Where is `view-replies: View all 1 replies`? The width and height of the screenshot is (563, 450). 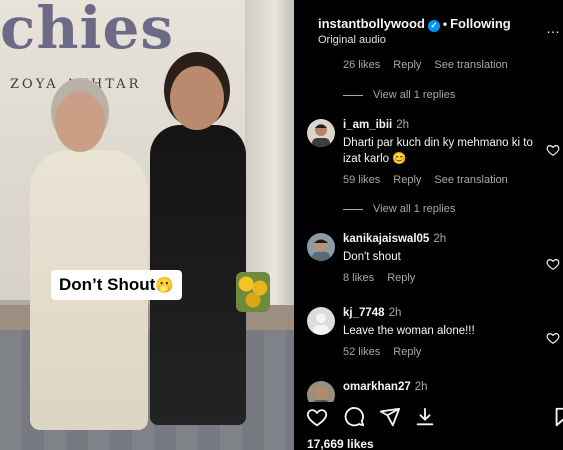
view-replies: View all 1 replies is located at coordinates (399, 209).